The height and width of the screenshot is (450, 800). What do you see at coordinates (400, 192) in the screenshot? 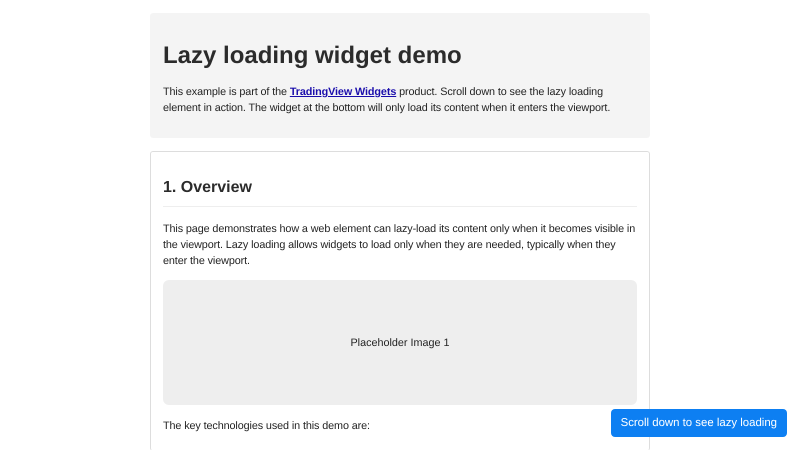
I see `section-heading: 1. Overview` at bounding box center [400, 192].